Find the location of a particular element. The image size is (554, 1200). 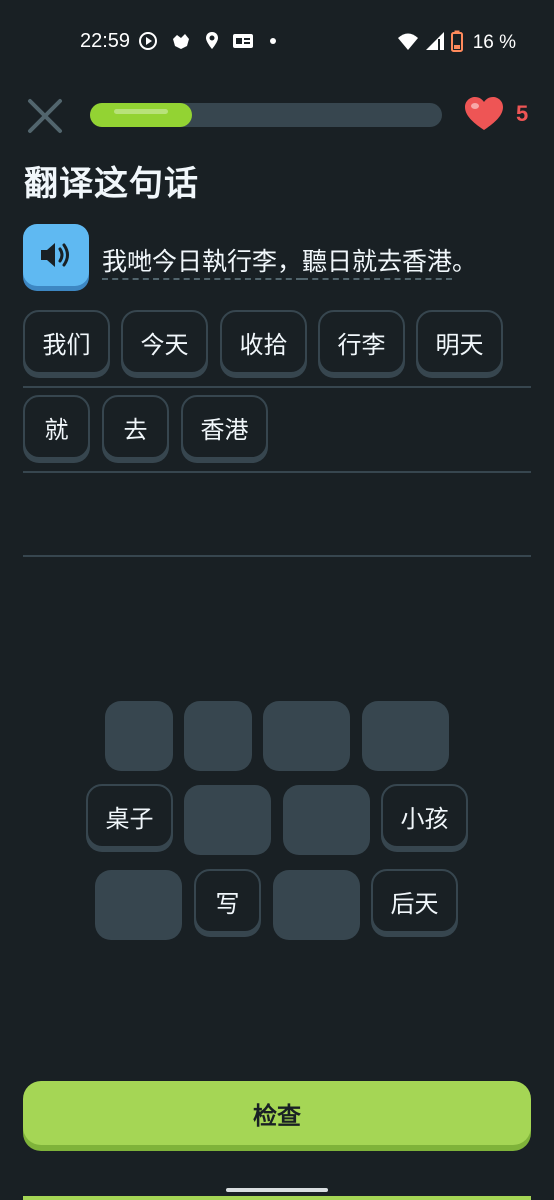

battery-low-icon is located at coordinates (456, 43).